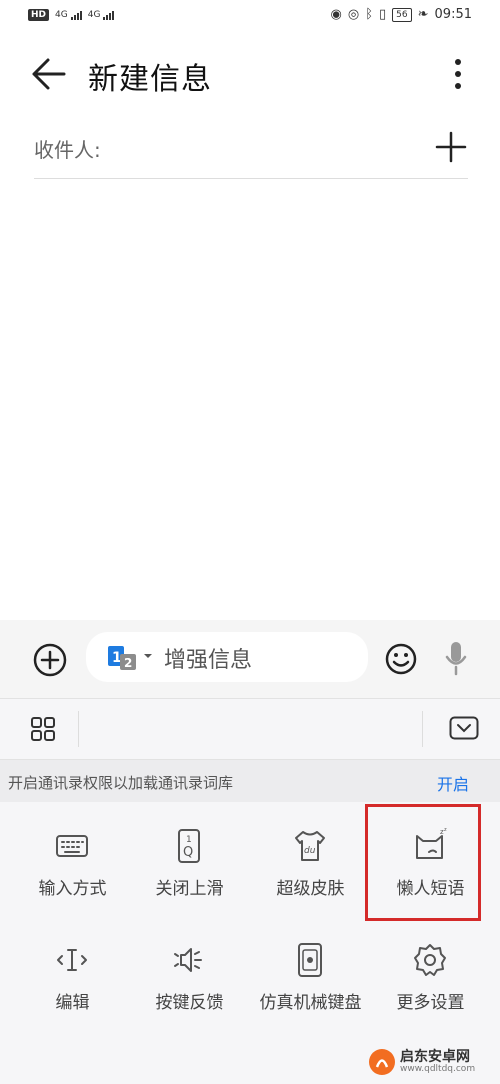  Describe the element at coordinates (383, 14) in the screenshot. I see `vibrate-icon: ▯` at that location.